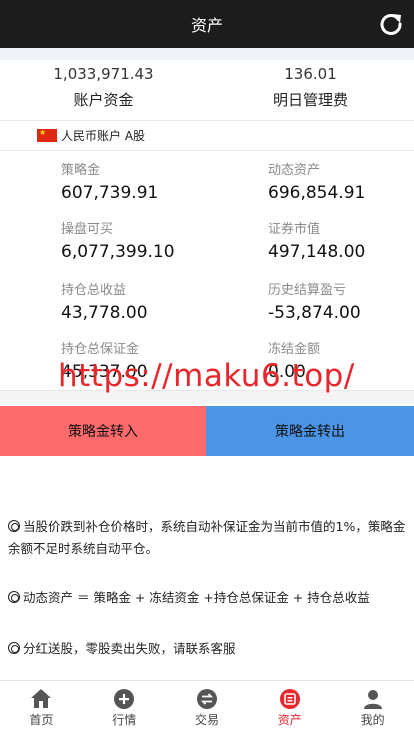 The height and width of the screenshot is (736, 414). I want to click on stat-position-profit: 持仓总收益 43,778.00, so click(104, 303).